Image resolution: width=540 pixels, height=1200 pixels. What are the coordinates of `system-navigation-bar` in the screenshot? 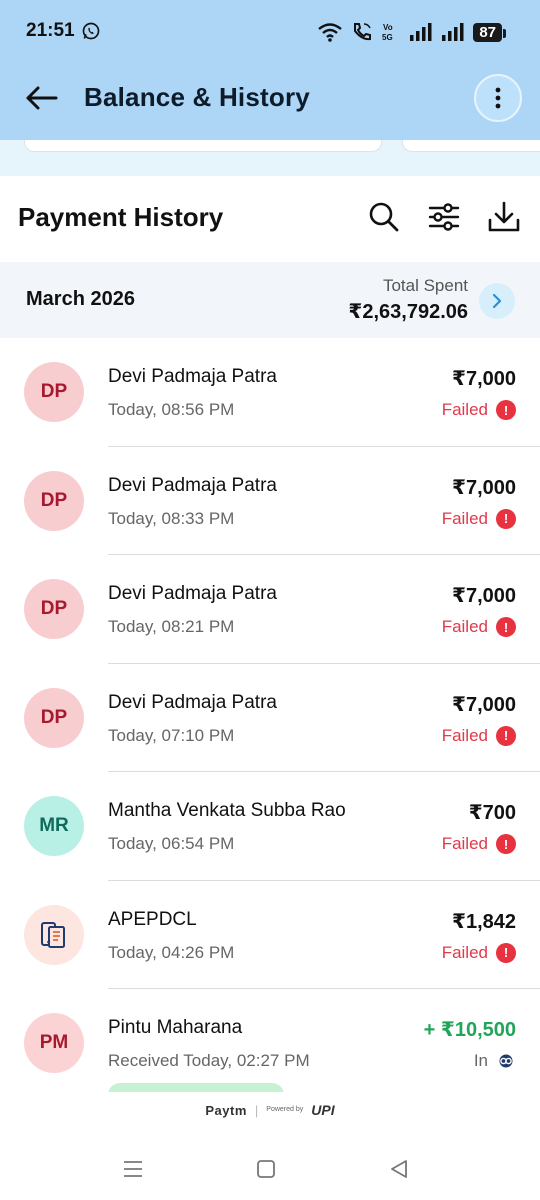 It's located at (270, 1170).